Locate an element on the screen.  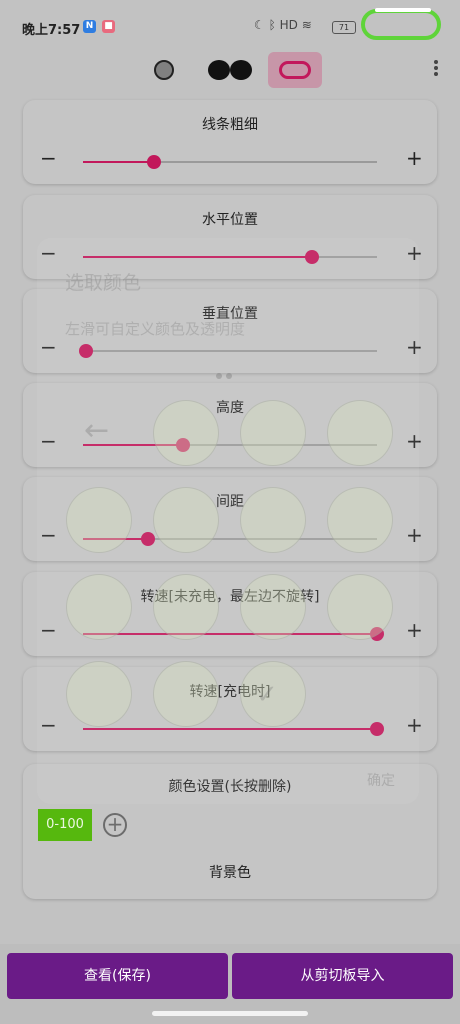
capsule-style-tab is located at coordinates (295, 70).